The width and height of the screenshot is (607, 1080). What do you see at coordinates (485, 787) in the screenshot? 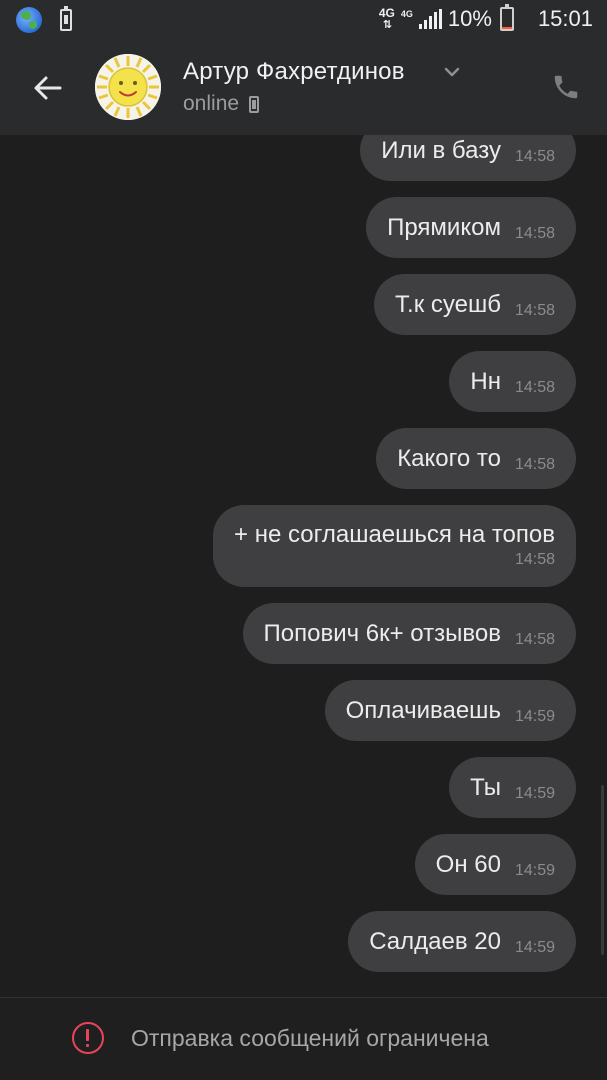
I see `message-text: Ты` at bounding box center [485, 787].